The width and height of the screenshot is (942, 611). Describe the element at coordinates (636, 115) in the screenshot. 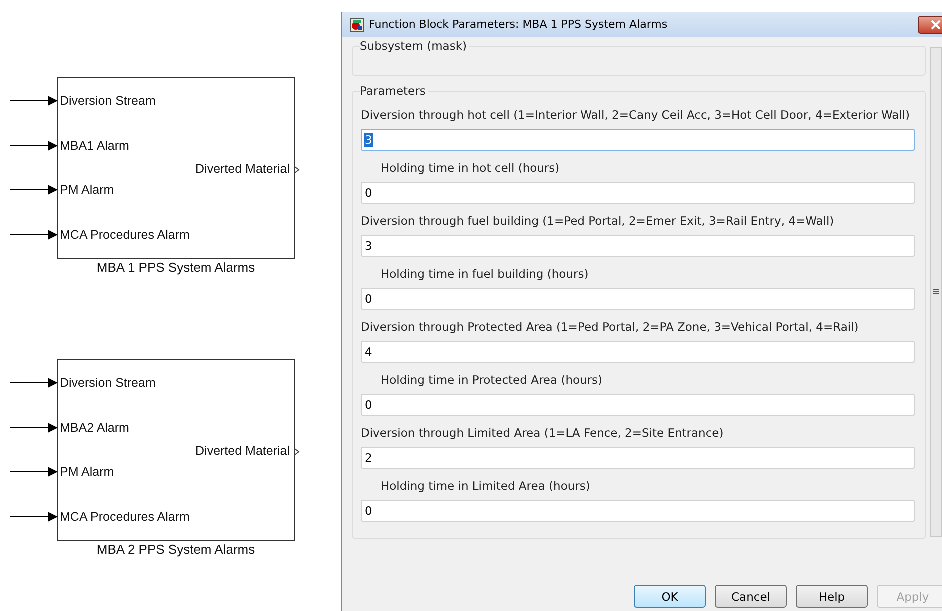

I see `parameter-label: Diversion through hot cell (1=Interior Wall, 2=Cany Ceil Acc, 3=Hot Cell Door, 4=Exterior Wall)` at that location.